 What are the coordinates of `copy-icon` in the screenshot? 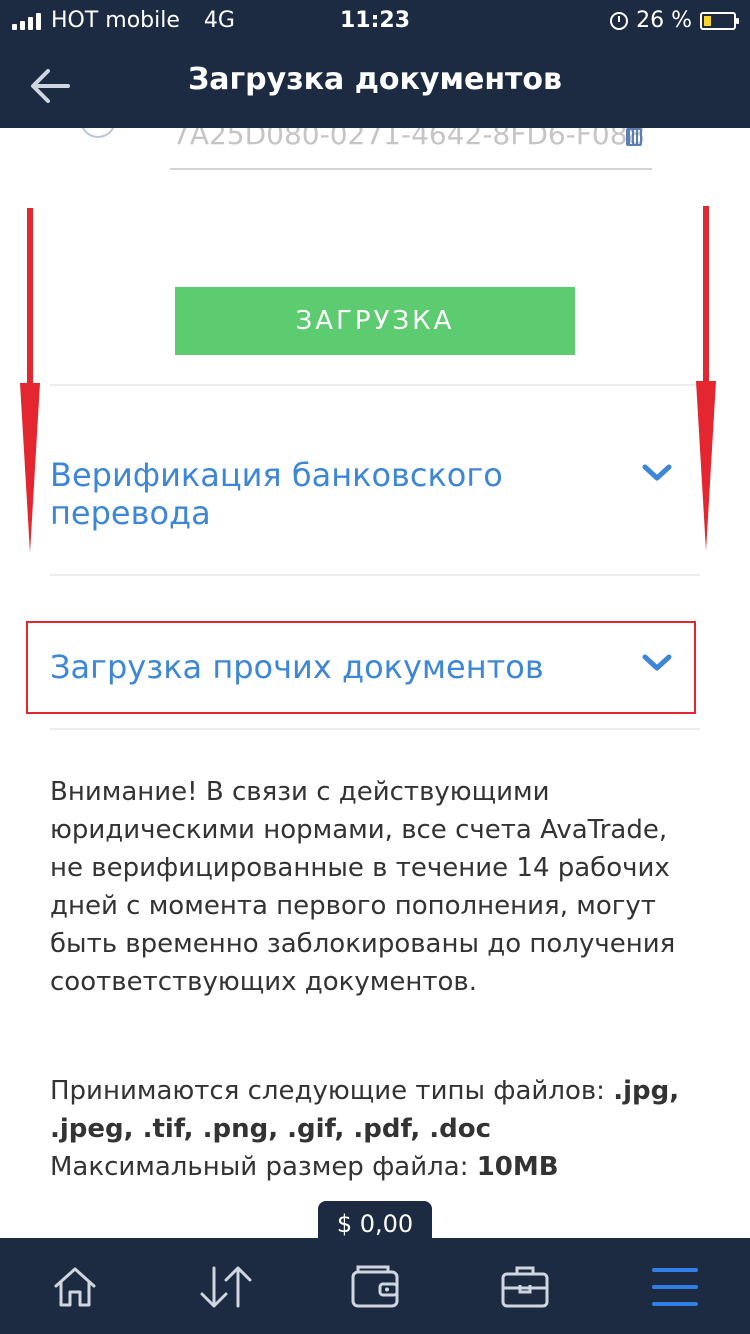 It's located at (634, 137).